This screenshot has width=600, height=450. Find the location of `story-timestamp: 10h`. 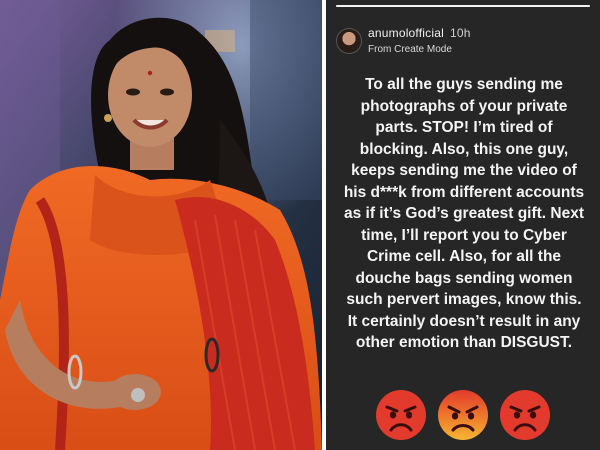

story-timestamp: 10h is located at coordinates (460, 33).